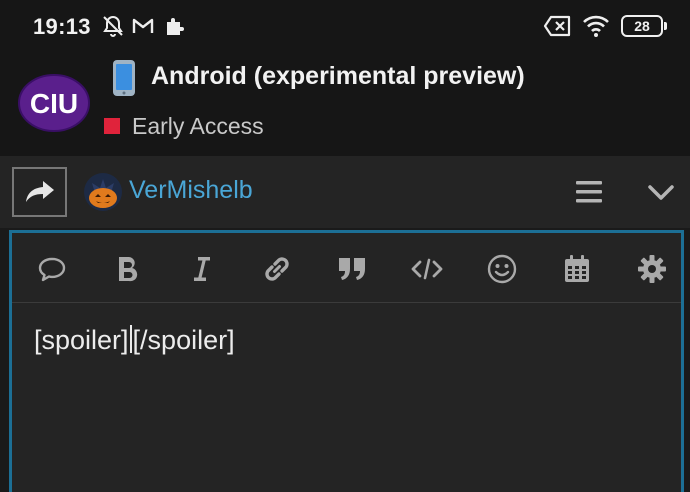 This screenshot has height=492, width=690. Describe the element at coordinates (589, 192) in the screenshot. I see `hamburger-menu-icon` at that location.